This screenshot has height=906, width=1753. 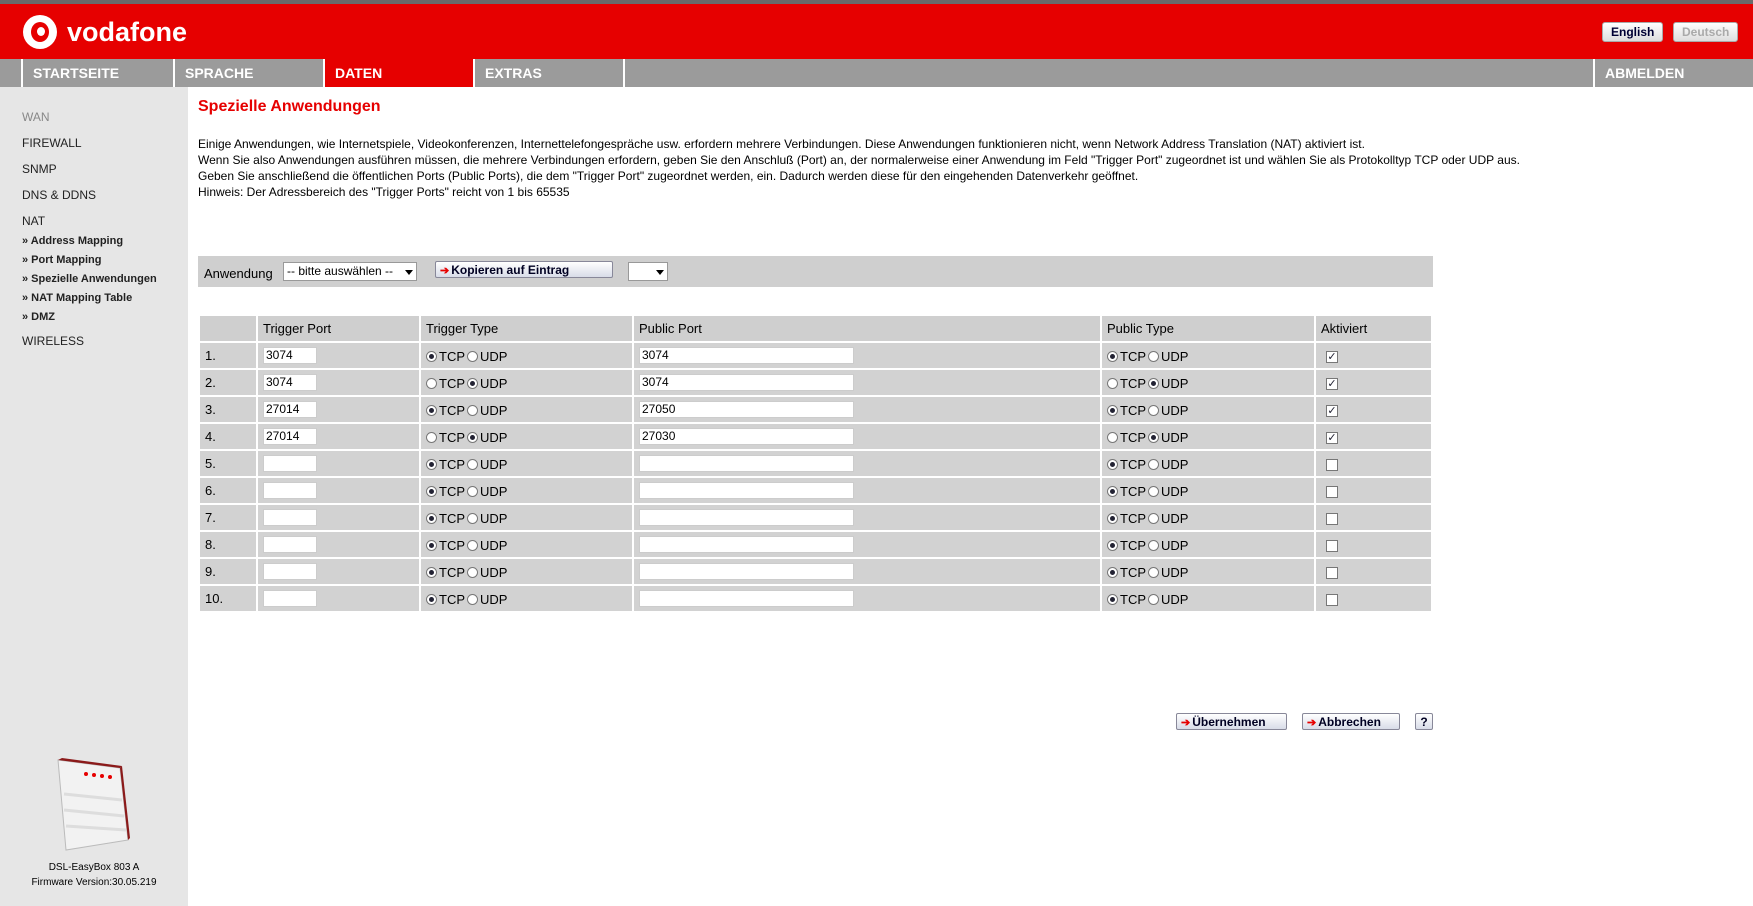 I want to click on public-type-udp-label: UDP, so click(x=1175, y=572).